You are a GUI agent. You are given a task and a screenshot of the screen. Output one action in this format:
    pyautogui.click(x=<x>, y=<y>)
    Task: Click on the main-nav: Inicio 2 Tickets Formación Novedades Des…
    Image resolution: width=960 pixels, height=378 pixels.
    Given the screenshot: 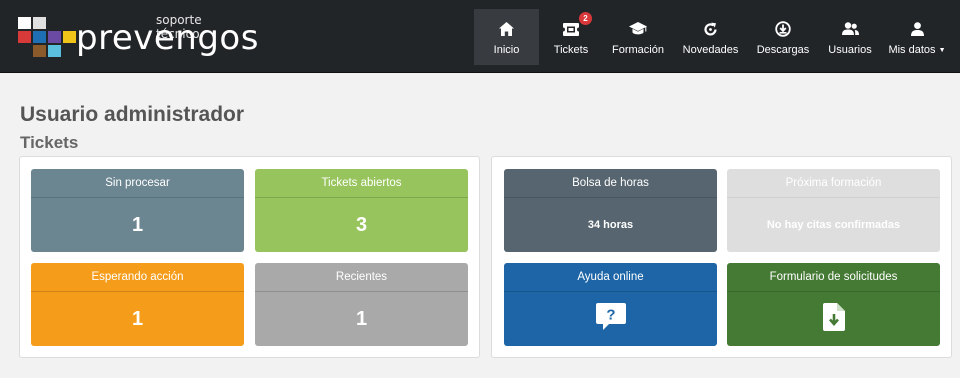 What is the action you would take?
    pyautogui.click(x=713, y=37)
    